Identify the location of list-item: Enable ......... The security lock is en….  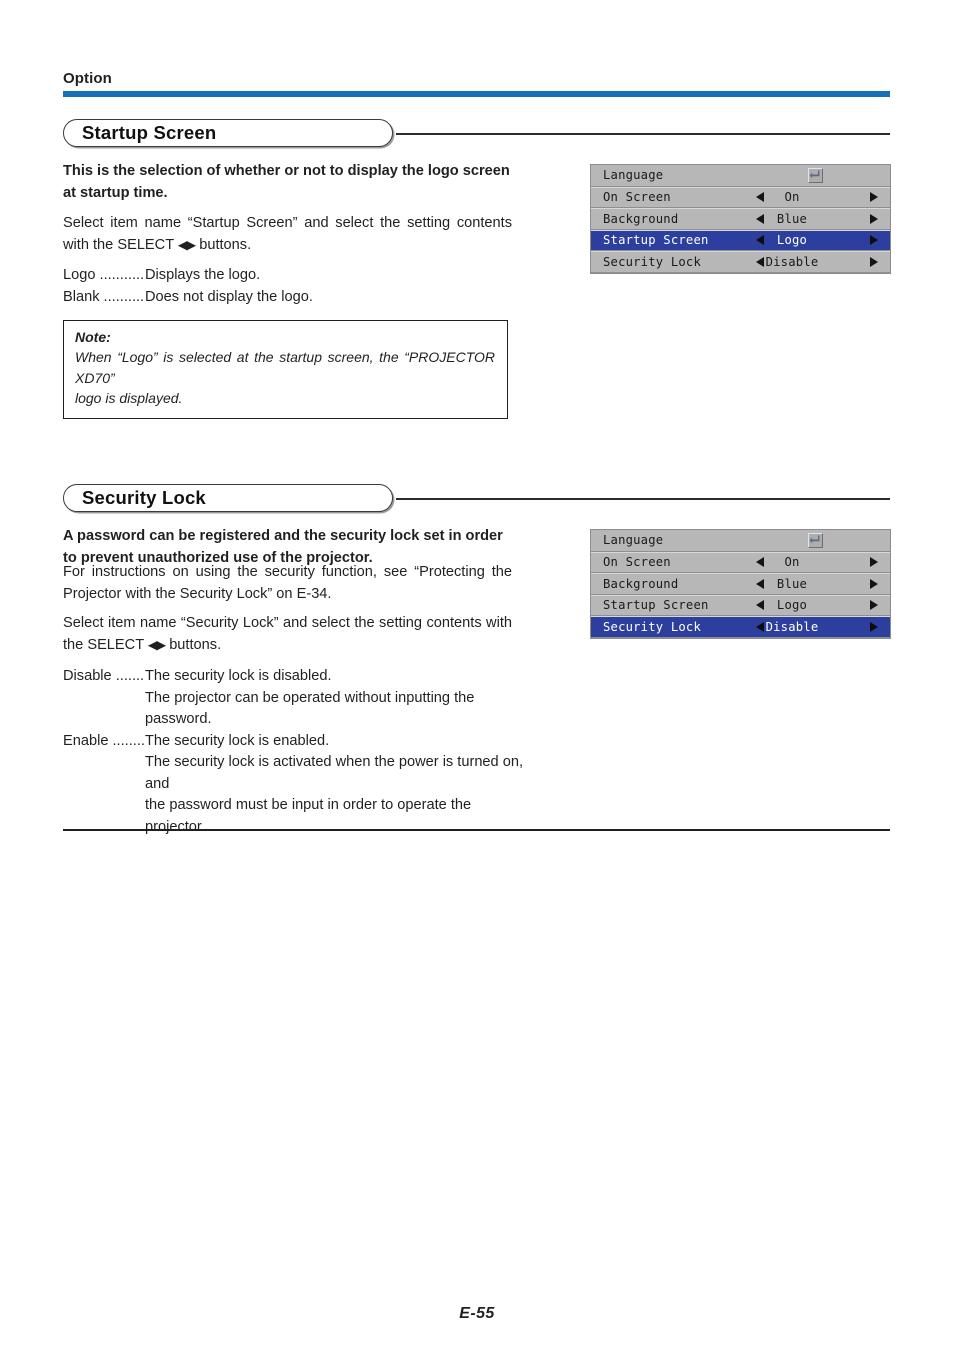
(293, 742).